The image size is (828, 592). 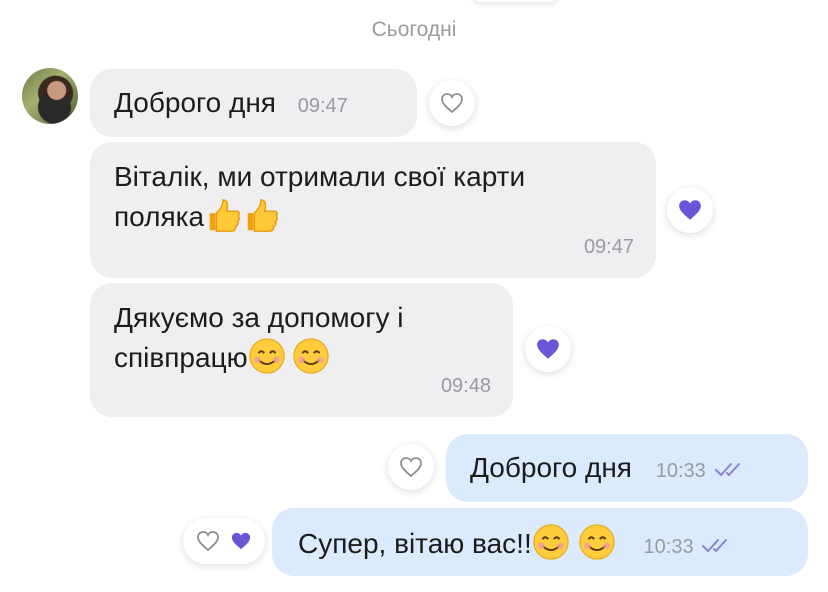 I want to click on message-text-line-2: поляка, so click(x=159, y=216).